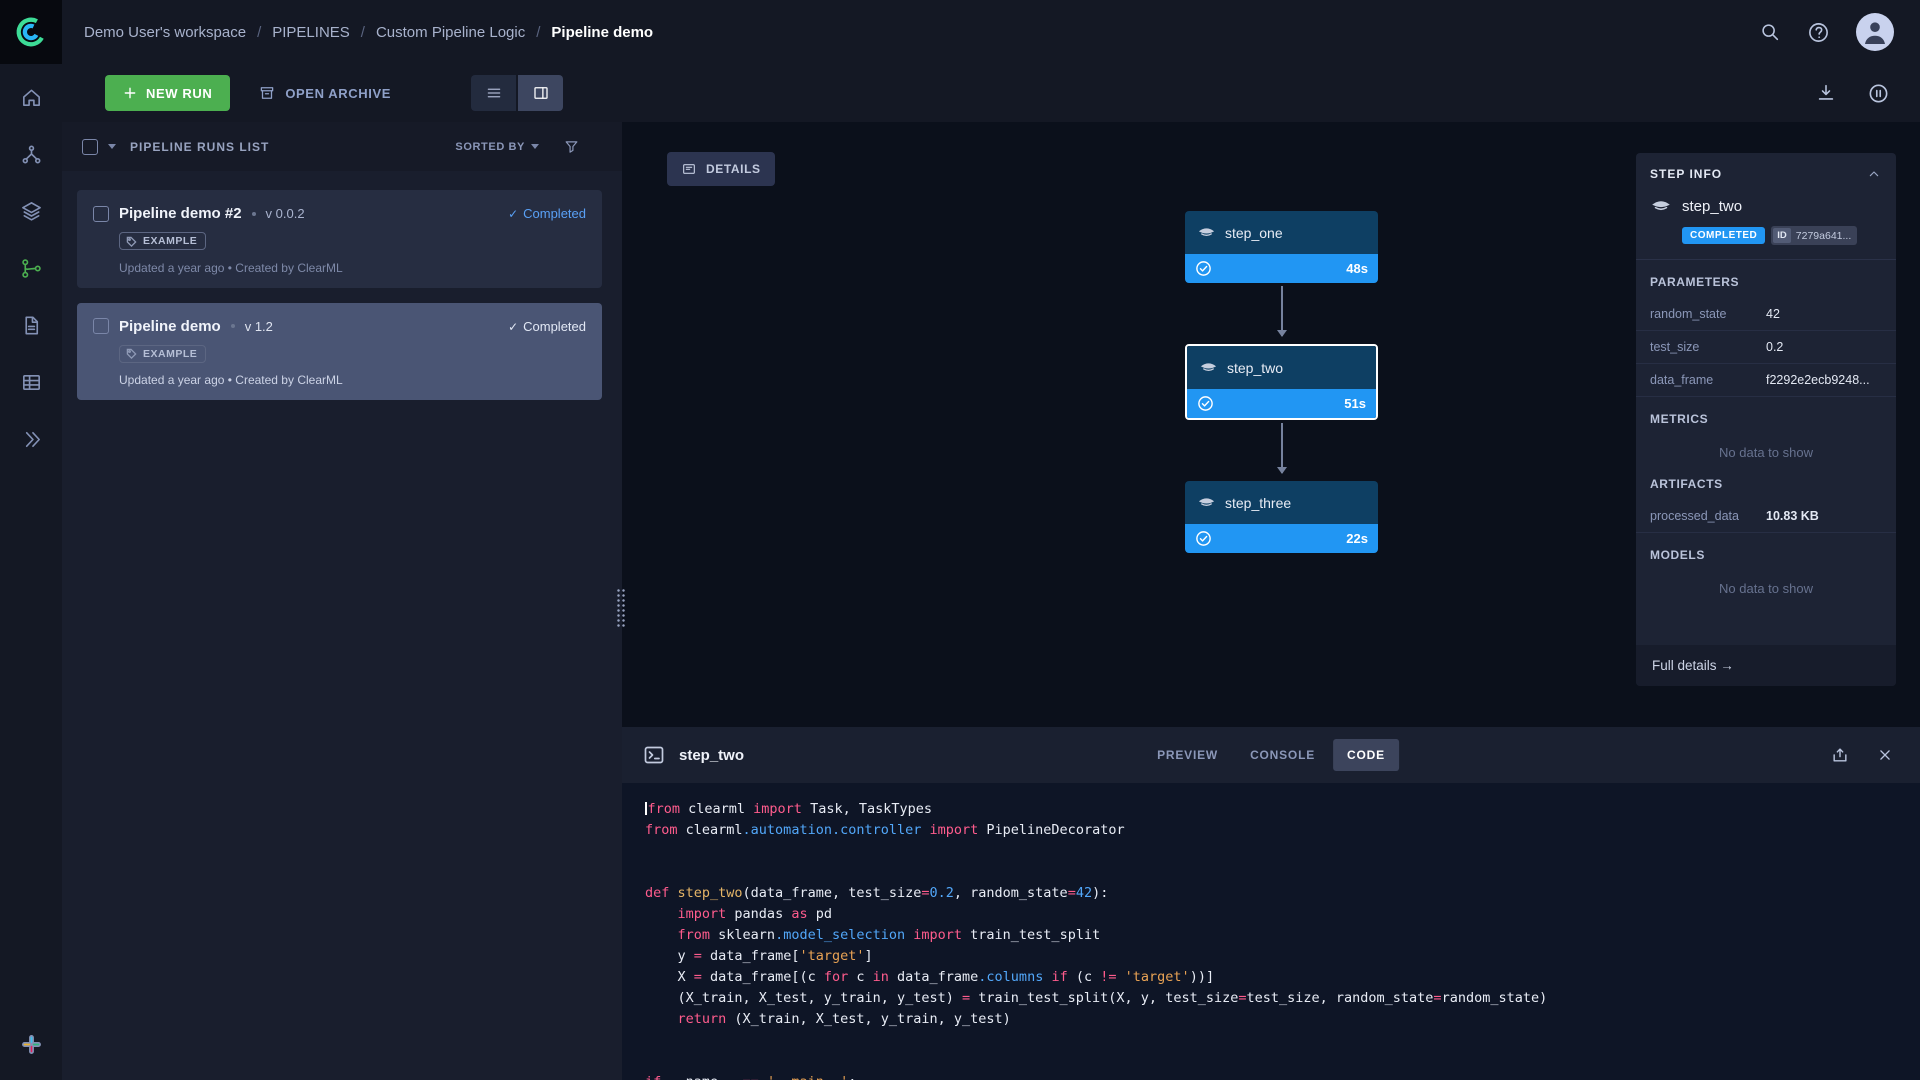 Image resolution: width=1920 pixels, height=1080 pixels. I want to click on parameter-row: test_size 0.2, so click(1766, 347).